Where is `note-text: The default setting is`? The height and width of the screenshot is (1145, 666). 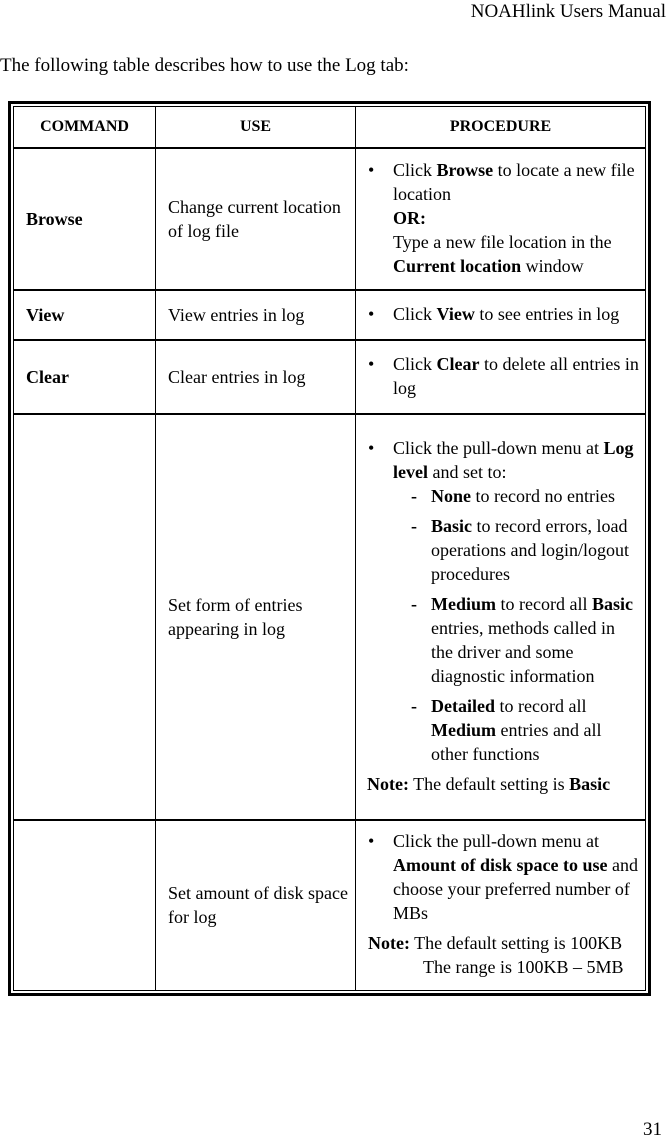 note-text: The default setting is is located at coordinates (489, 784).